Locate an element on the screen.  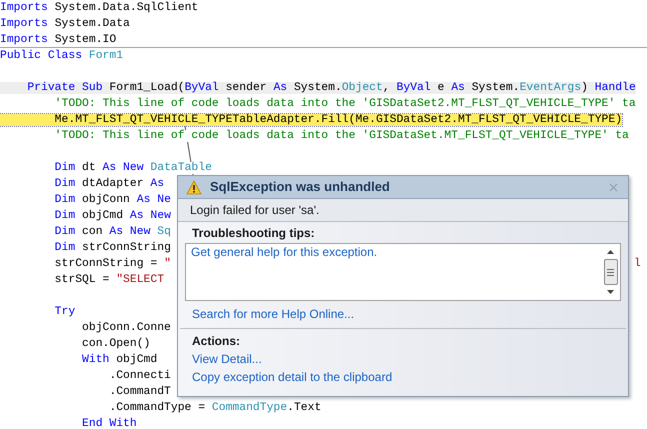
code-fragment: l is located at coordinates (637, 264).